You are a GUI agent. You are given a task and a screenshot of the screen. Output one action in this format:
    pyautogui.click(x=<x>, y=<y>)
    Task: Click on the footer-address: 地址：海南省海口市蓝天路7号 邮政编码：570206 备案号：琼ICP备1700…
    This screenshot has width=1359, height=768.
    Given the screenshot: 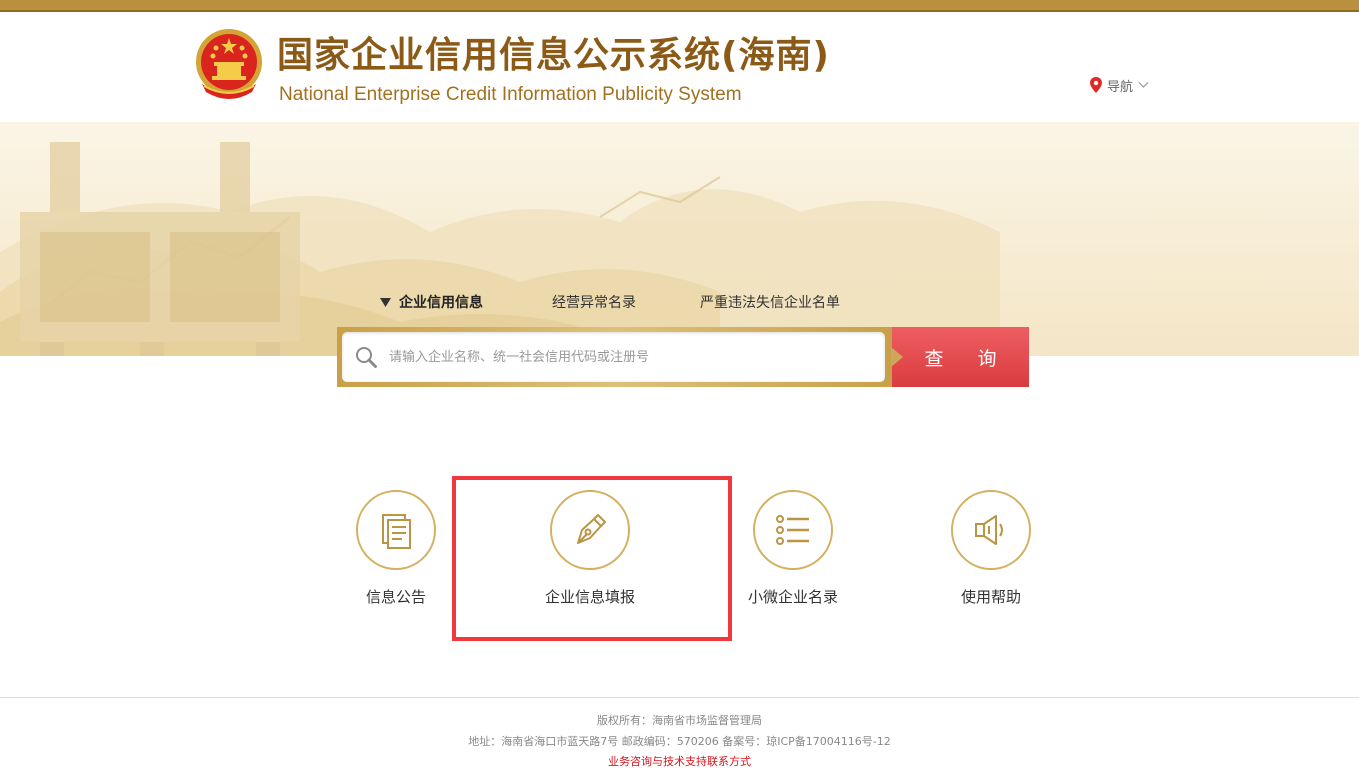 What is the action you would take?
    pyautogui.click(x=679, y=741)
    